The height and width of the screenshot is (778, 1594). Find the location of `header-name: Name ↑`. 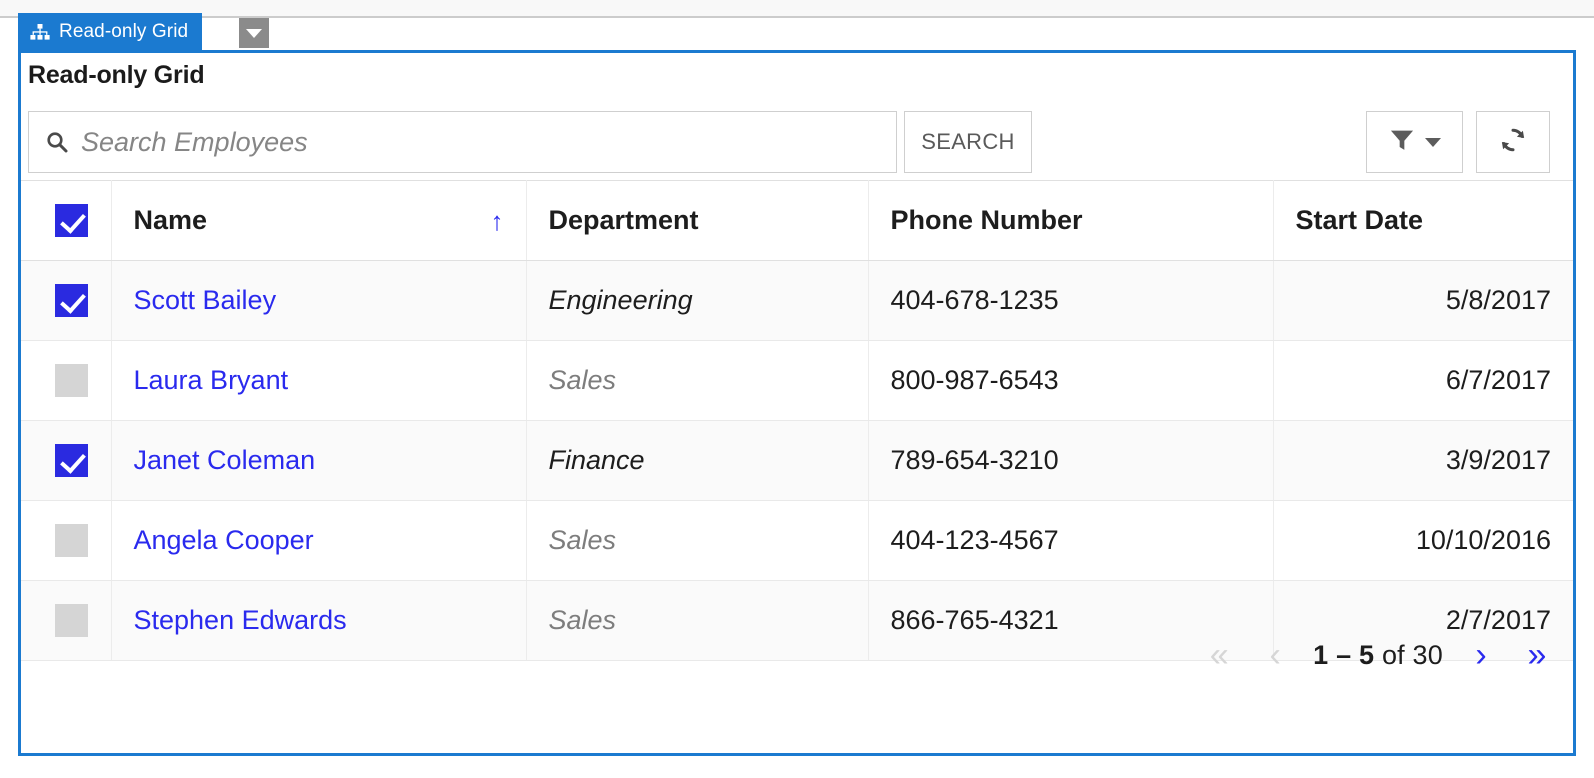

header-name: Name ↑ is located at coordinates (319, 220).